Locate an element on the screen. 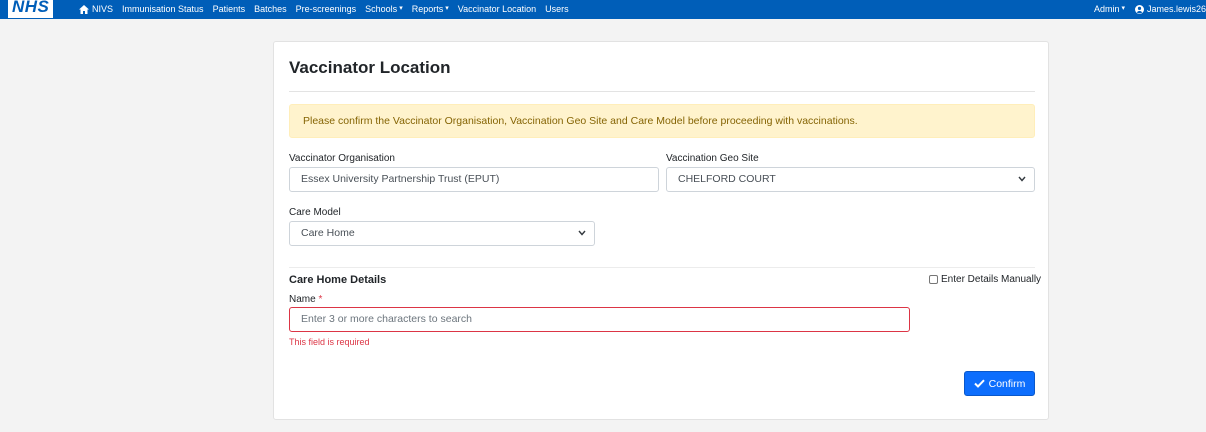 The height and width of the screenshot is (432, 1206). geo-site-select: CHELFORD COURT is located at coordinates (850, 179).